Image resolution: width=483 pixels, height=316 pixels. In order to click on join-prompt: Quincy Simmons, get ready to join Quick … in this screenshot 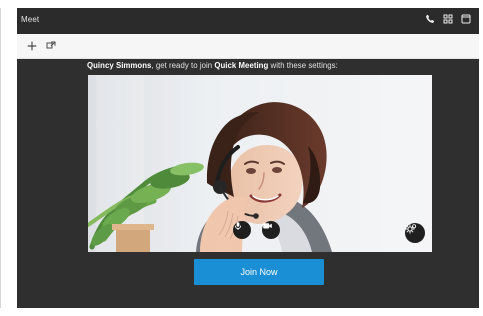, I will do `click(212, 66)`.